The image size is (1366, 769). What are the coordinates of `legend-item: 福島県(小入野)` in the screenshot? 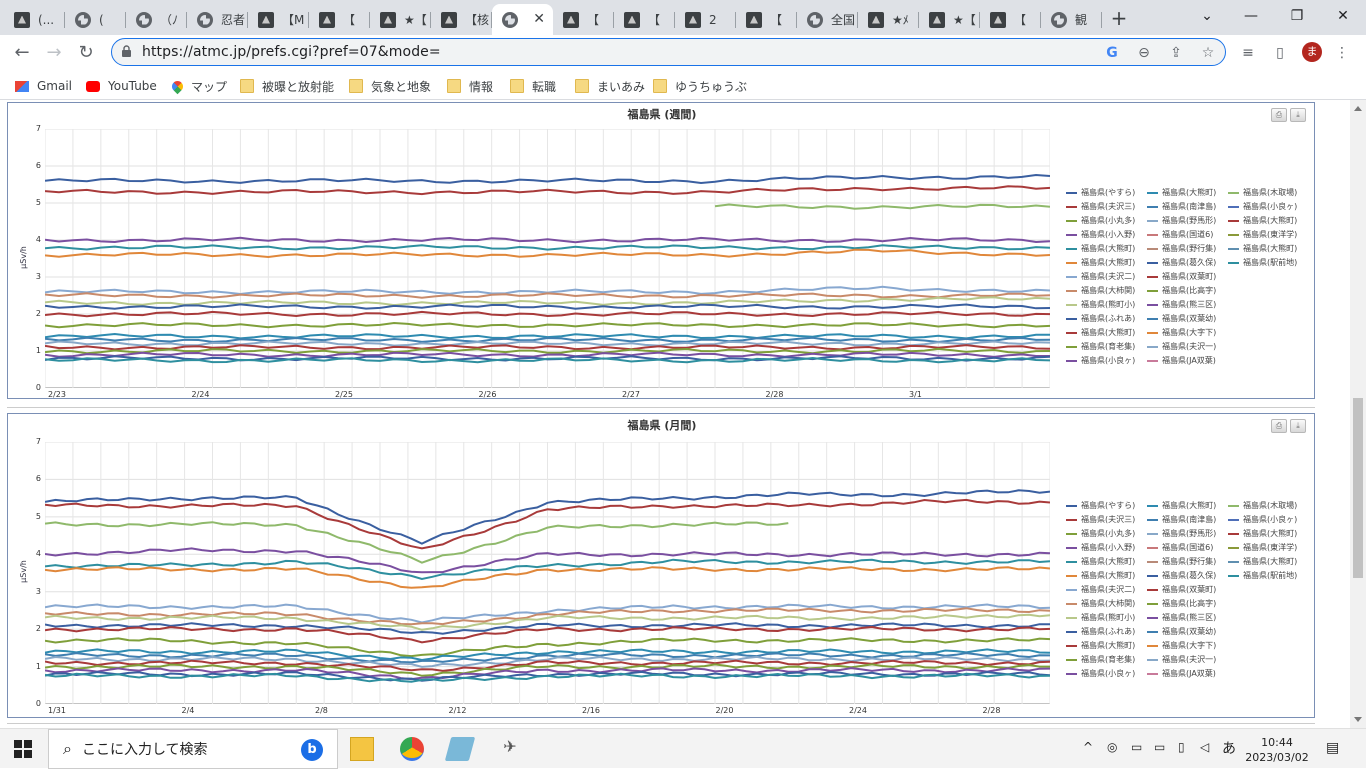 It's located at (1100, 234).